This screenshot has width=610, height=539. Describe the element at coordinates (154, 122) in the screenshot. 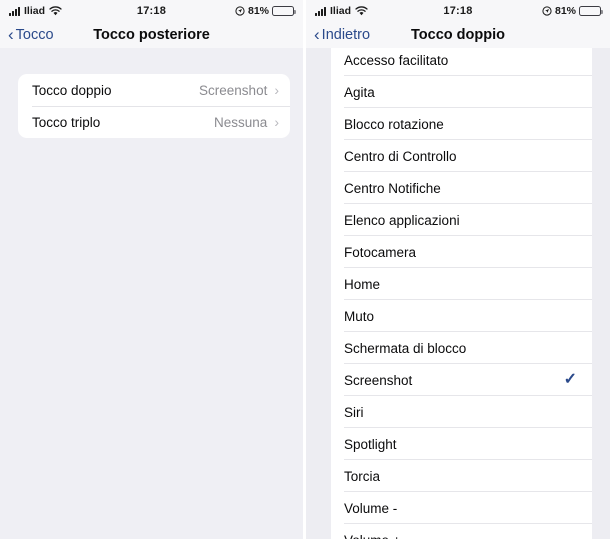

I see `setting-row-triple-tap: Tocco triplo Nessuna ›` at that location.